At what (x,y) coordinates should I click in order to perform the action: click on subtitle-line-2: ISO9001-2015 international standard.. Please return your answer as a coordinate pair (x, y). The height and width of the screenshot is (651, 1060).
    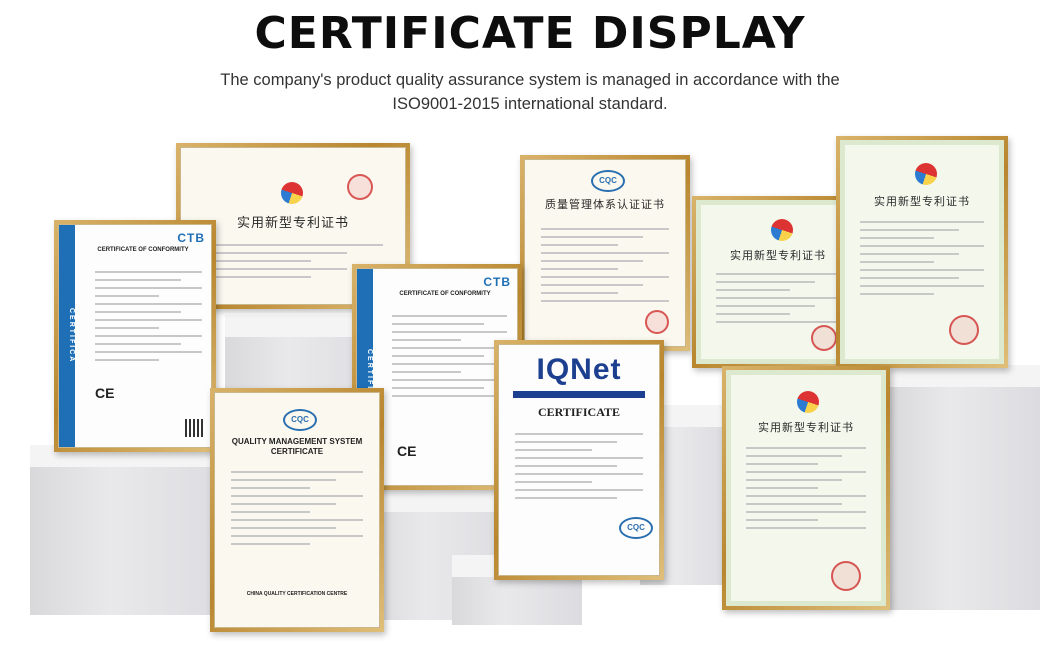
    Looking at the image, I should click on (530, 104).